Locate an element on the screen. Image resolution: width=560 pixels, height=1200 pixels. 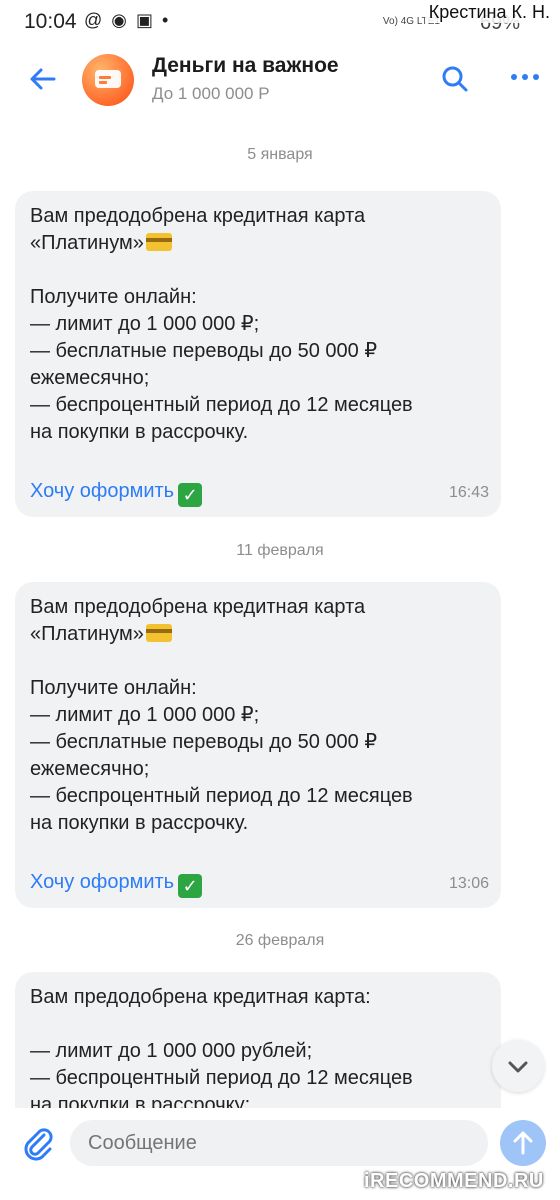
arrow-left-icon is located at coordinates (43, 79).